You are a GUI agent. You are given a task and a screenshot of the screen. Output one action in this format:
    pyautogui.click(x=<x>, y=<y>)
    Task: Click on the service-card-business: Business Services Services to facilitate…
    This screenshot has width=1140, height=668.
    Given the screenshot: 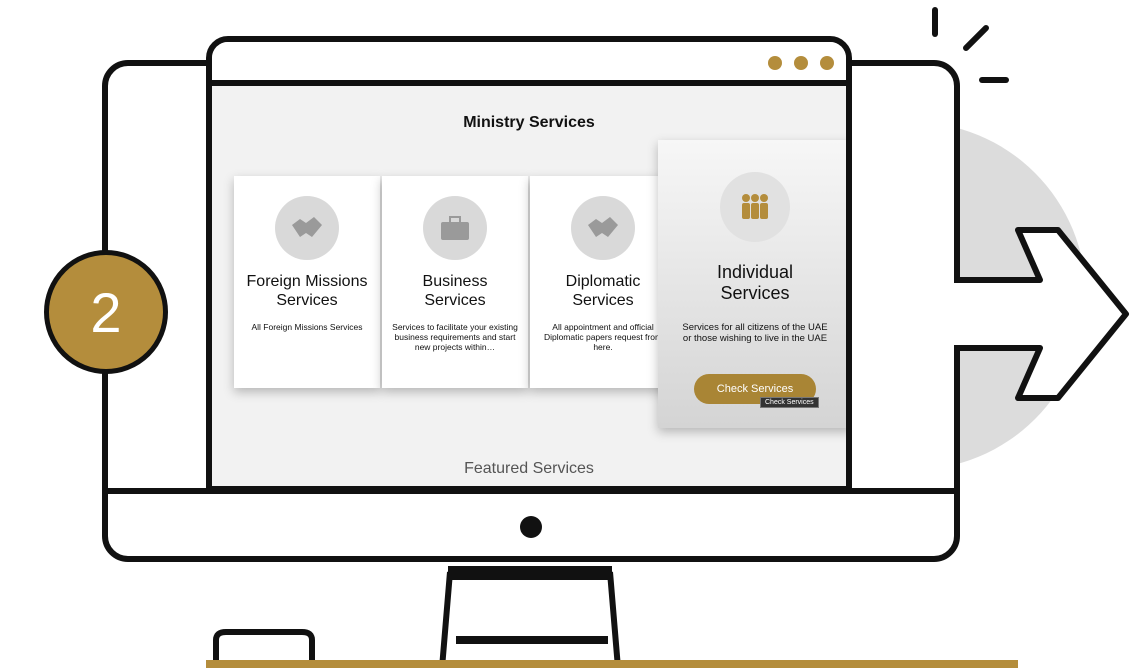 What is the action you would take?
    pyautogui.click(x=455, y=282)
    